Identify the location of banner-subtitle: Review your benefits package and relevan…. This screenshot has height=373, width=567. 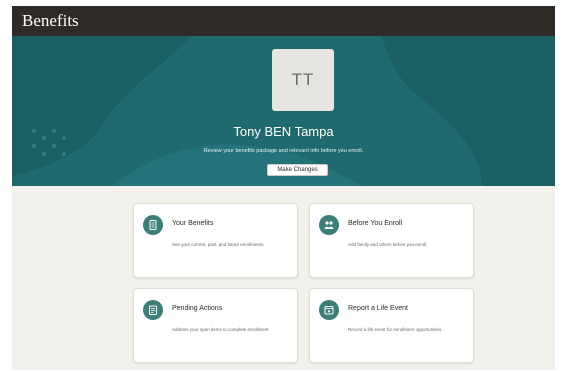
(283, 151).